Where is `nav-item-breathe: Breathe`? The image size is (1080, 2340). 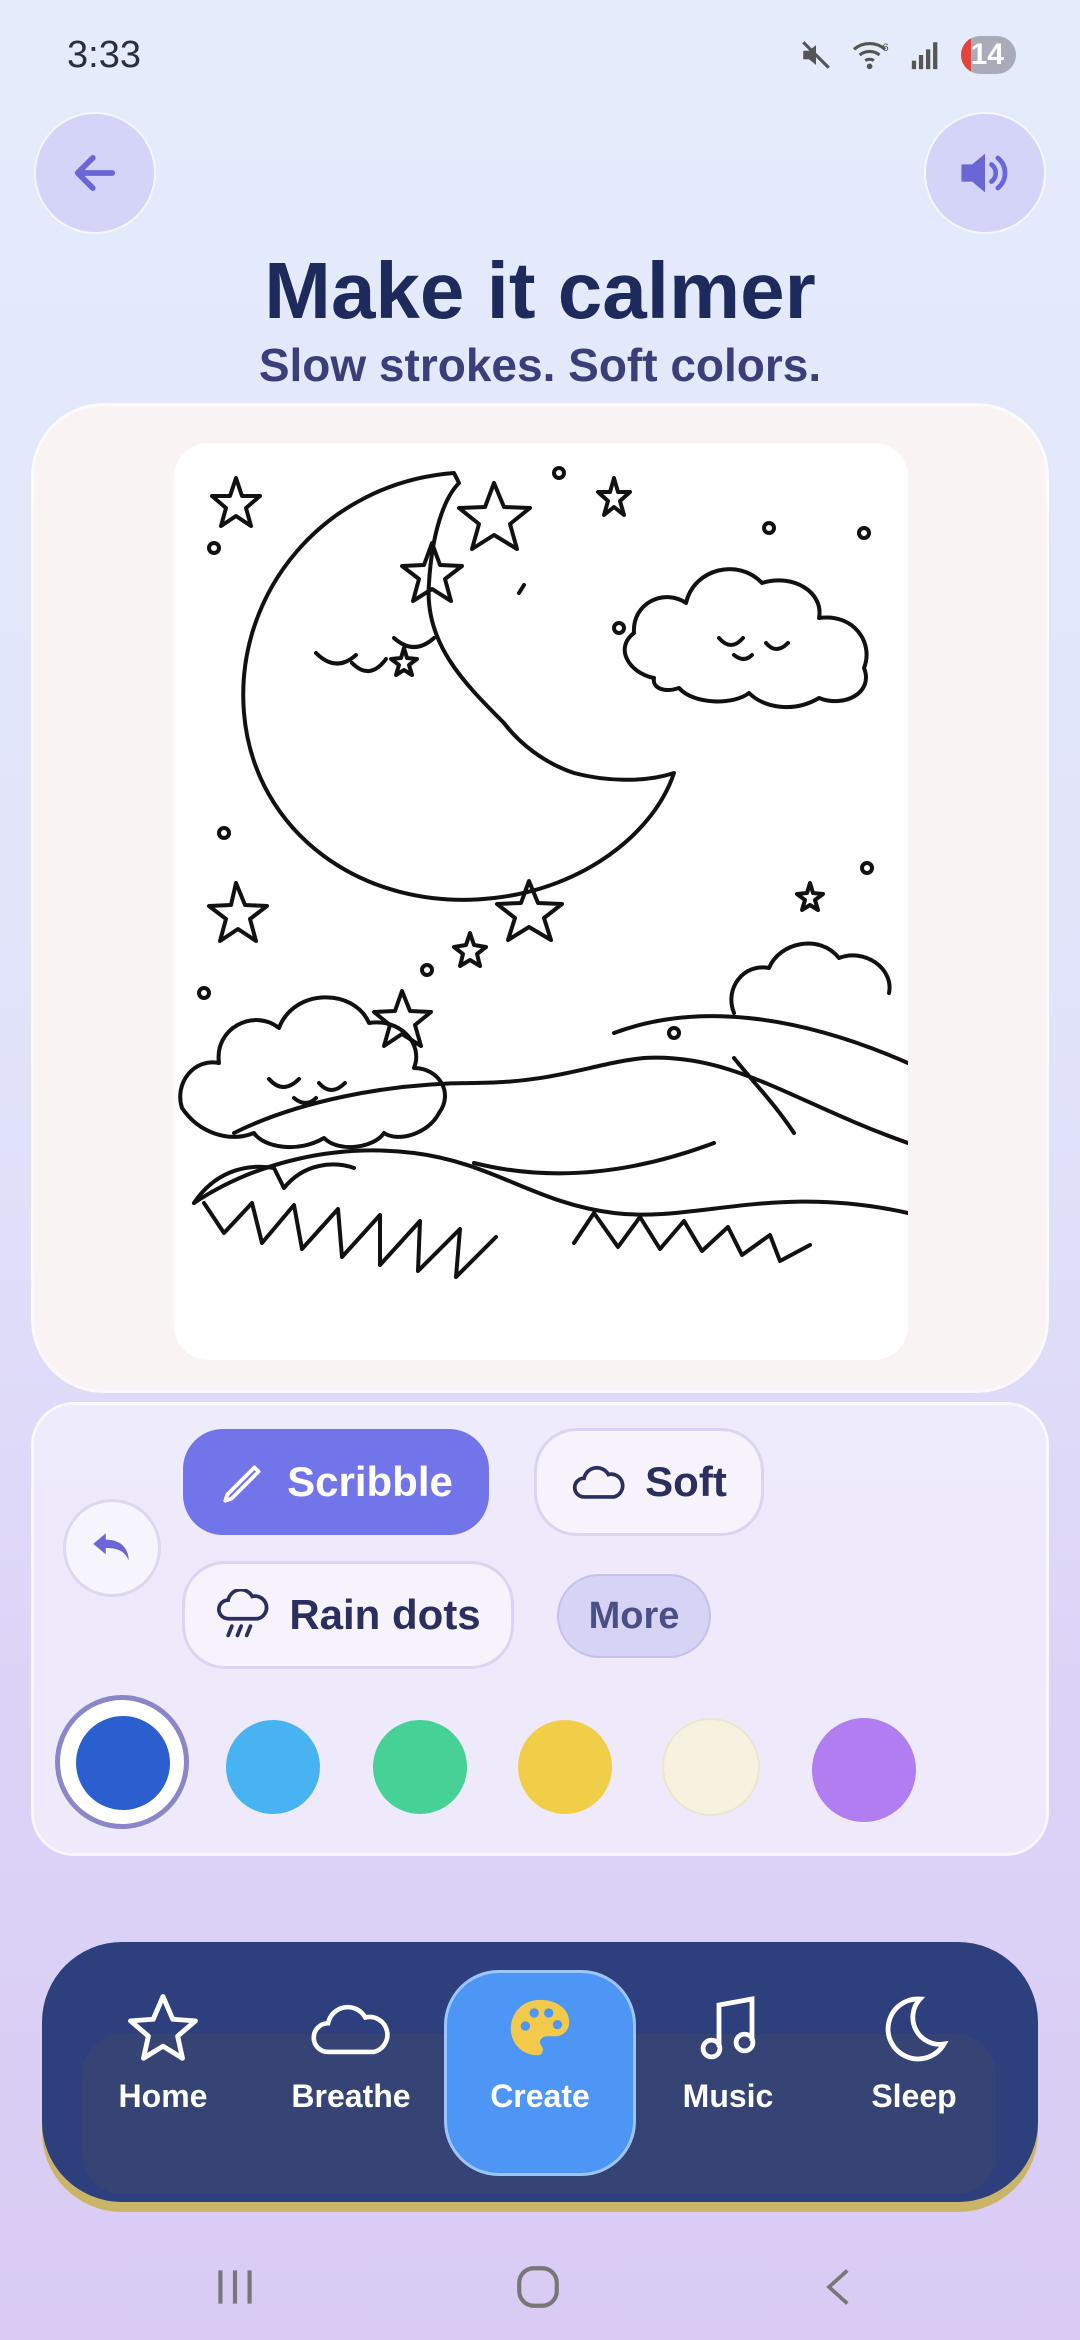 nav-item-breathe: Breathe is located at coordinates (351, 2052).